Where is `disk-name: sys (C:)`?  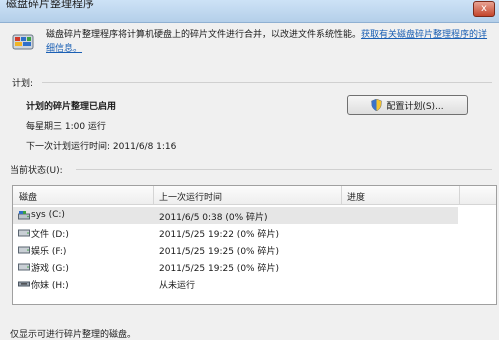
disk-name: sys (C:) is located at coordinates (48, 215).